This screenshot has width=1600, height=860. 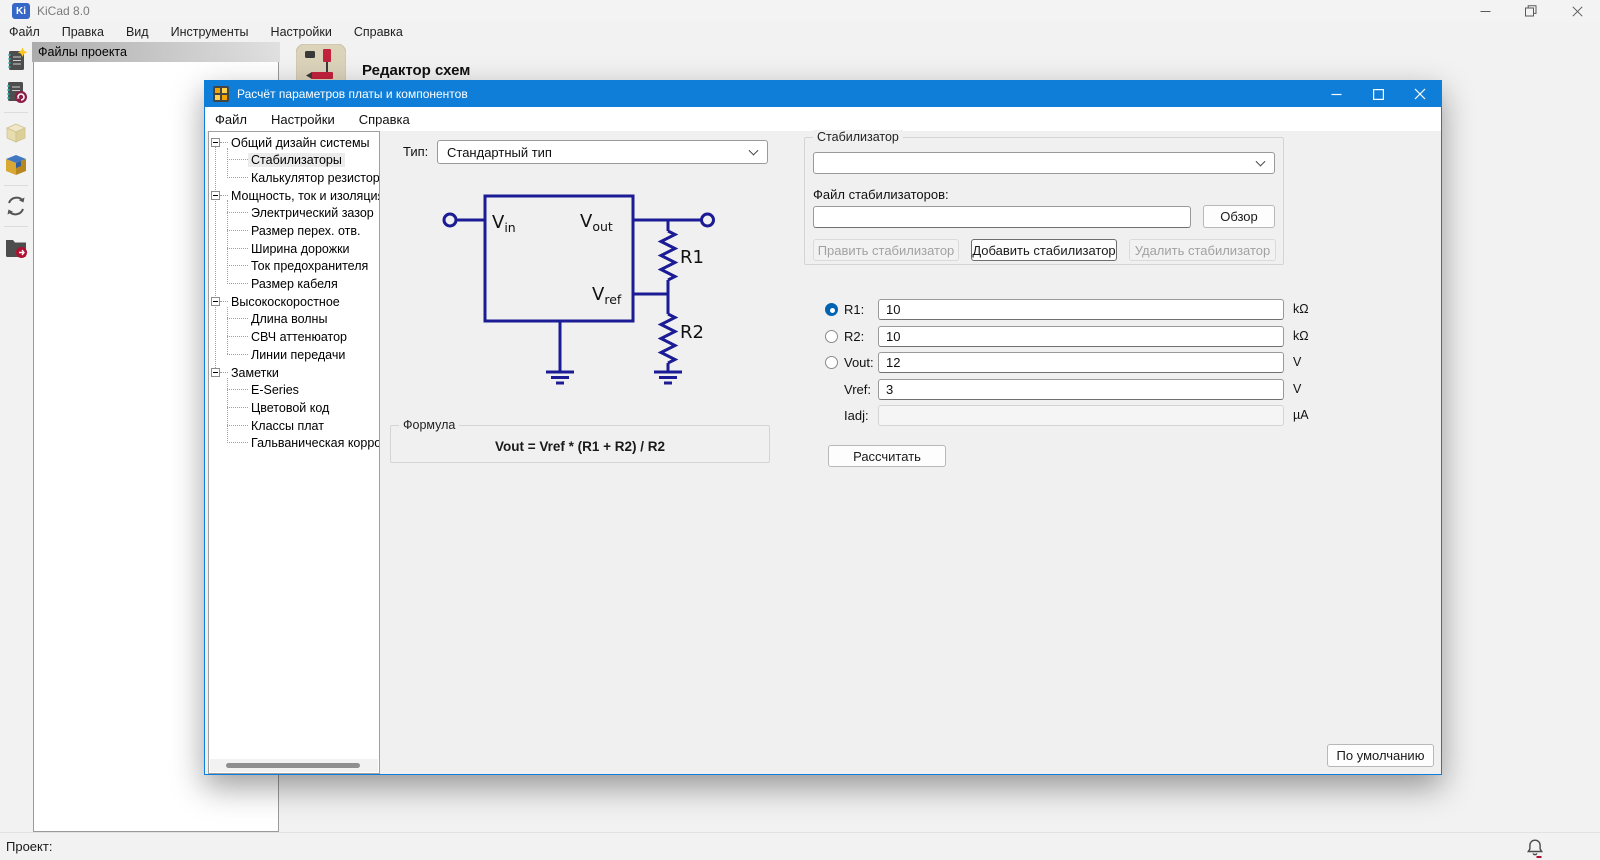 What do you see at coordinates (858, 137) in the screenshot?
I see `stabilizer-legend: Стабилизатор` at bounding box center [858, 137].